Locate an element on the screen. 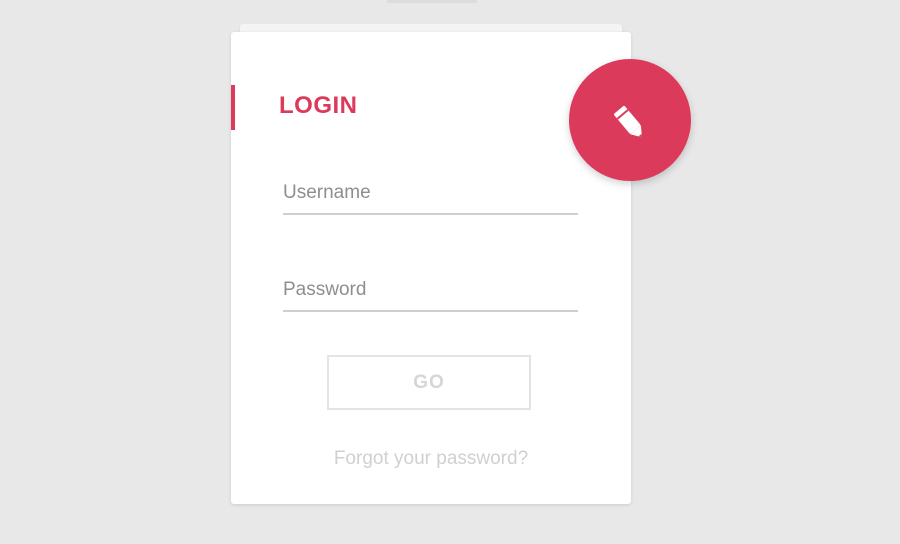 Image resolution: width=900 pixels, height=544 pixels. edit-fab-button is located at coordinates (630, 120).